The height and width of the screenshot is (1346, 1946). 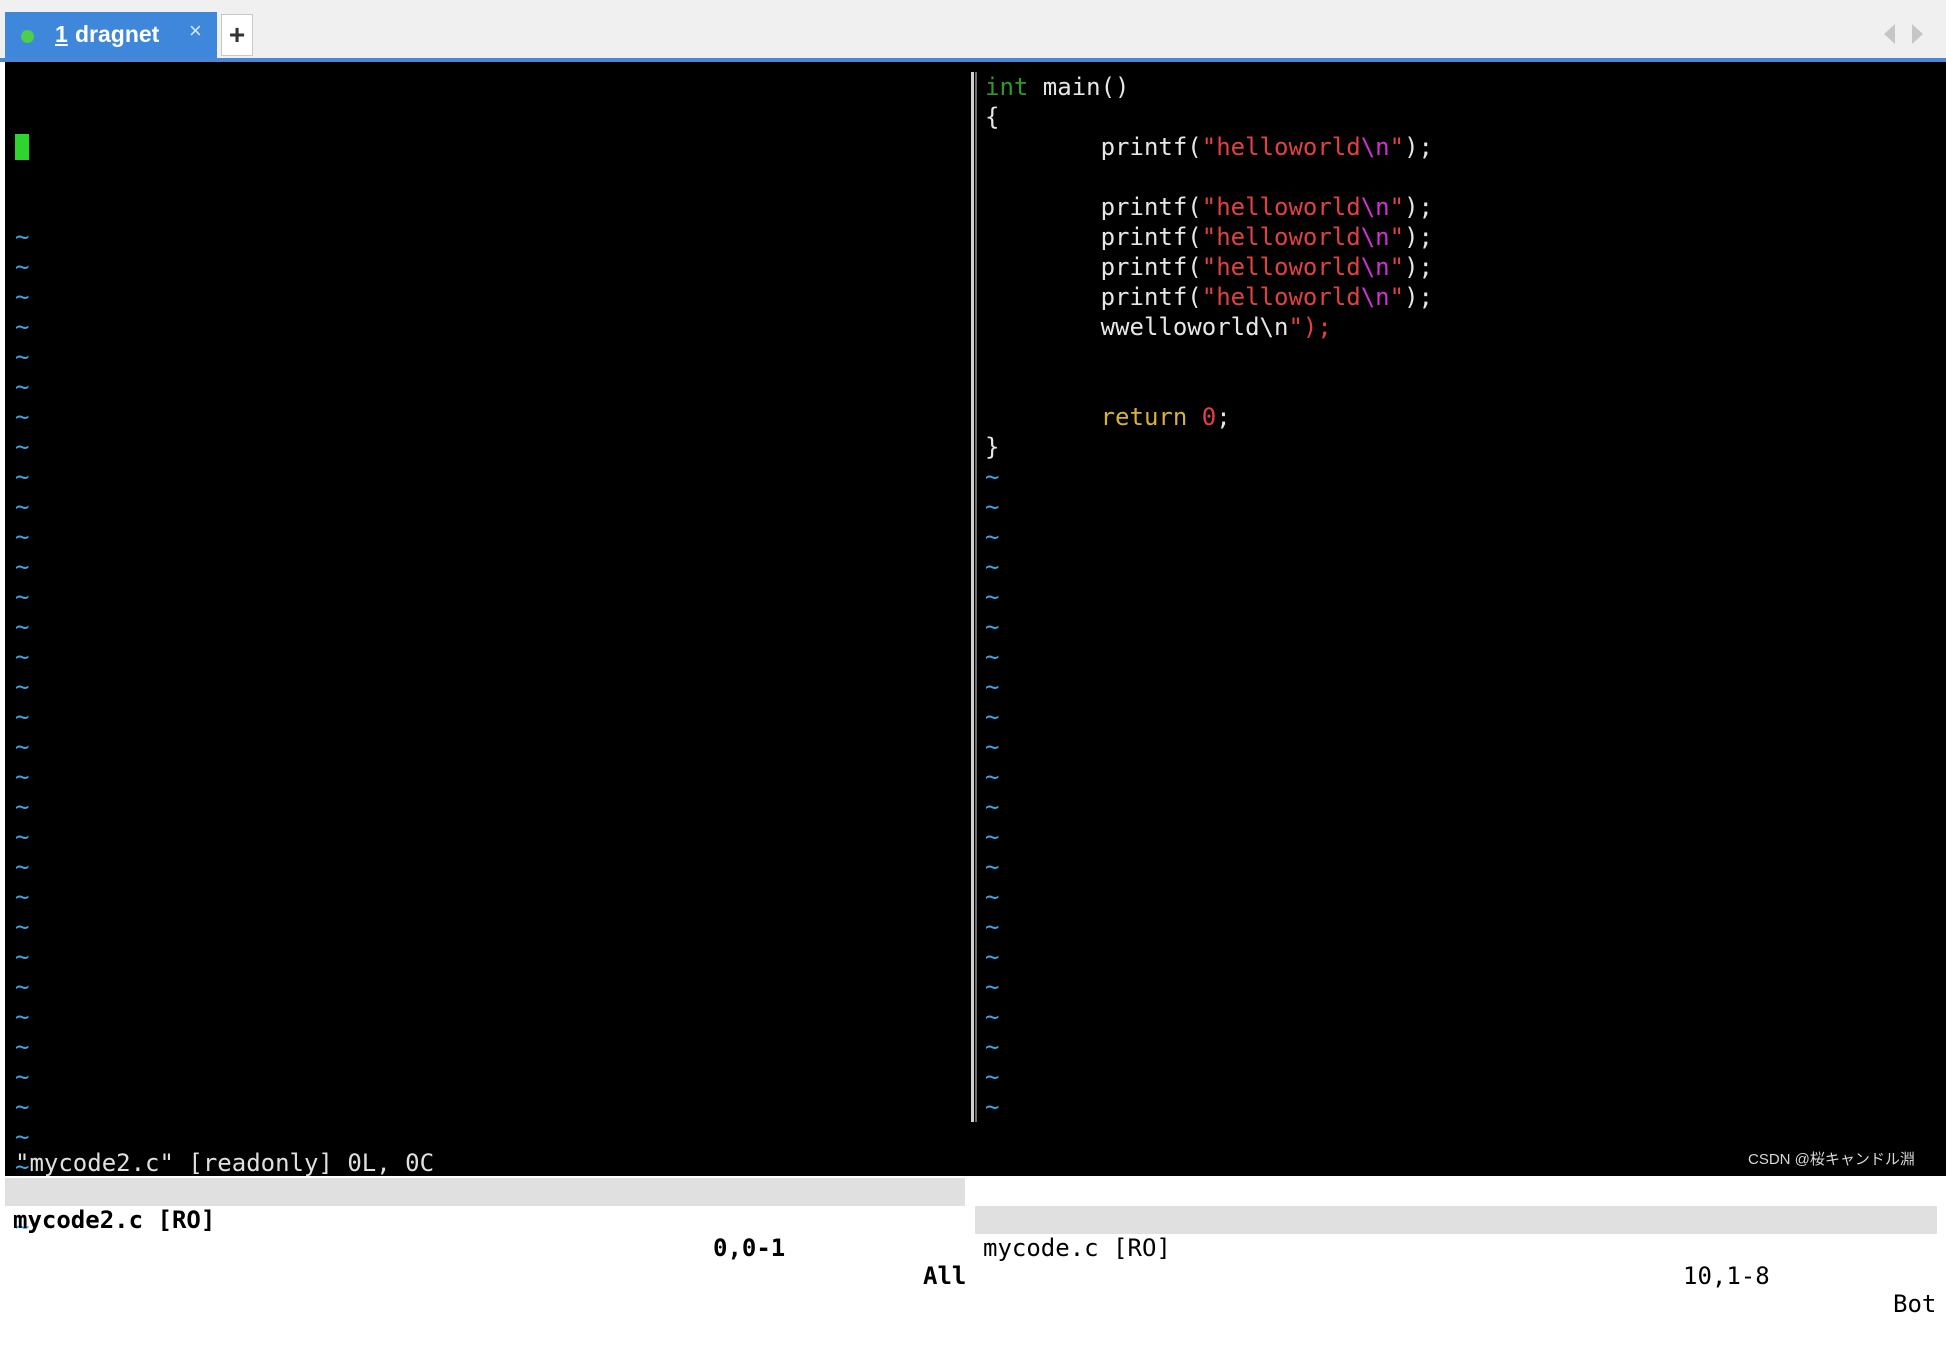 What do you see at coordinates (485, 1234) in the screenshot?
I see `status-left: mycode2.c [RO] 0,0-1 All` at bounding box center [485, 1234].